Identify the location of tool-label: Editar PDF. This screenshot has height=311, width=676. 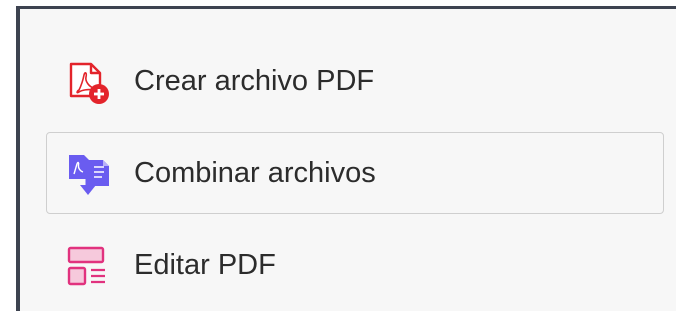
(205, 265).